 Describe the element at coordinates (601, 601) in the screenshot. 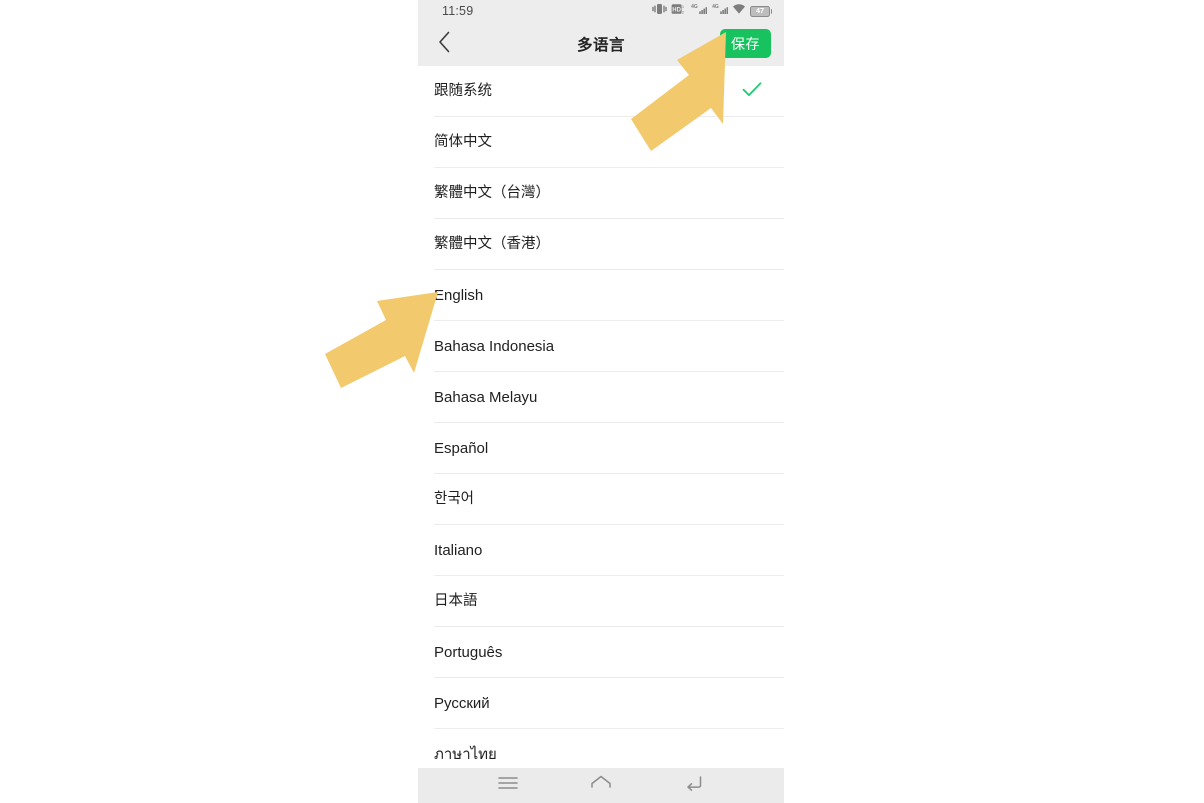

I see `language-row: 日本語` at that location.